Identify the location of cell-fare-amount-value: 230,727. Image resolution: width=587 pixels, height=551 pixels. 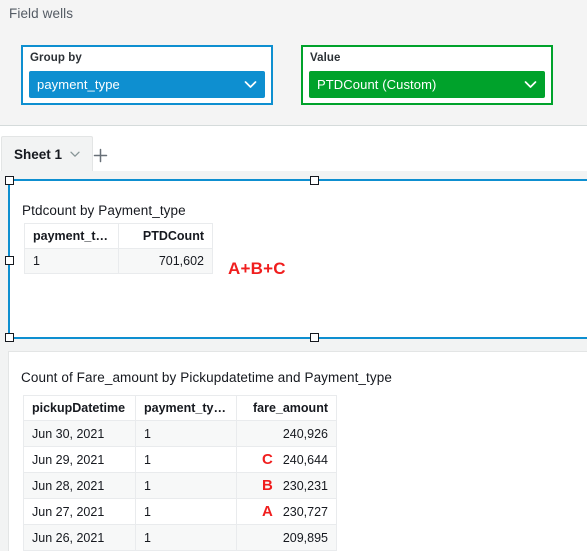
(305, 511).